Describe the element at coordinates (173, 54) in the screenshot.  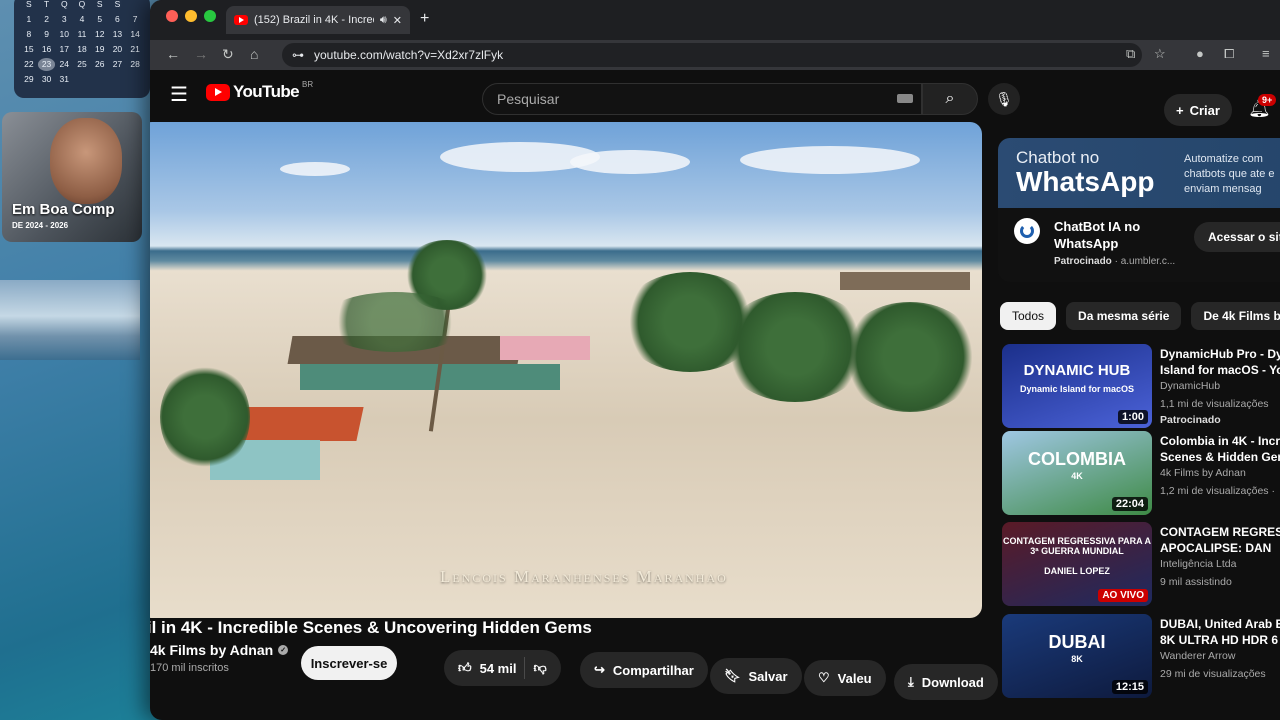
I see `back-icon: ←` at that location.